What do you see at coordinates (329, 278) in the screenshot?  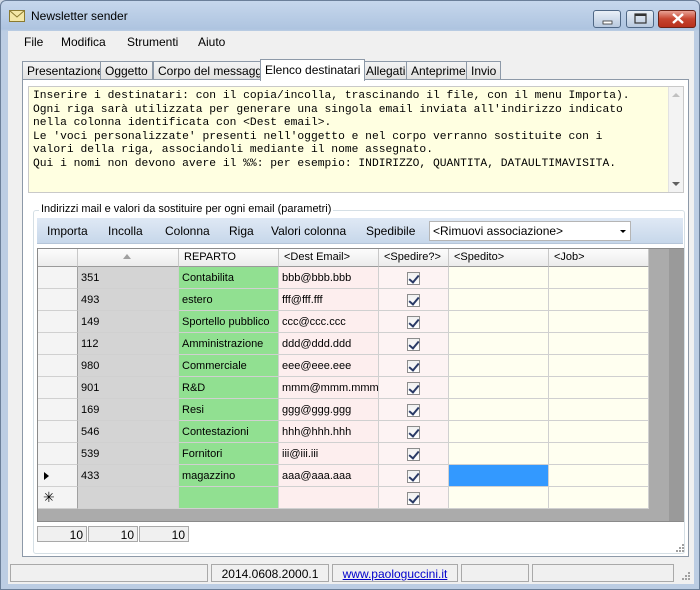 I see `cell-email: bbb@bbb.bbb` at bounding box center [329, 278].